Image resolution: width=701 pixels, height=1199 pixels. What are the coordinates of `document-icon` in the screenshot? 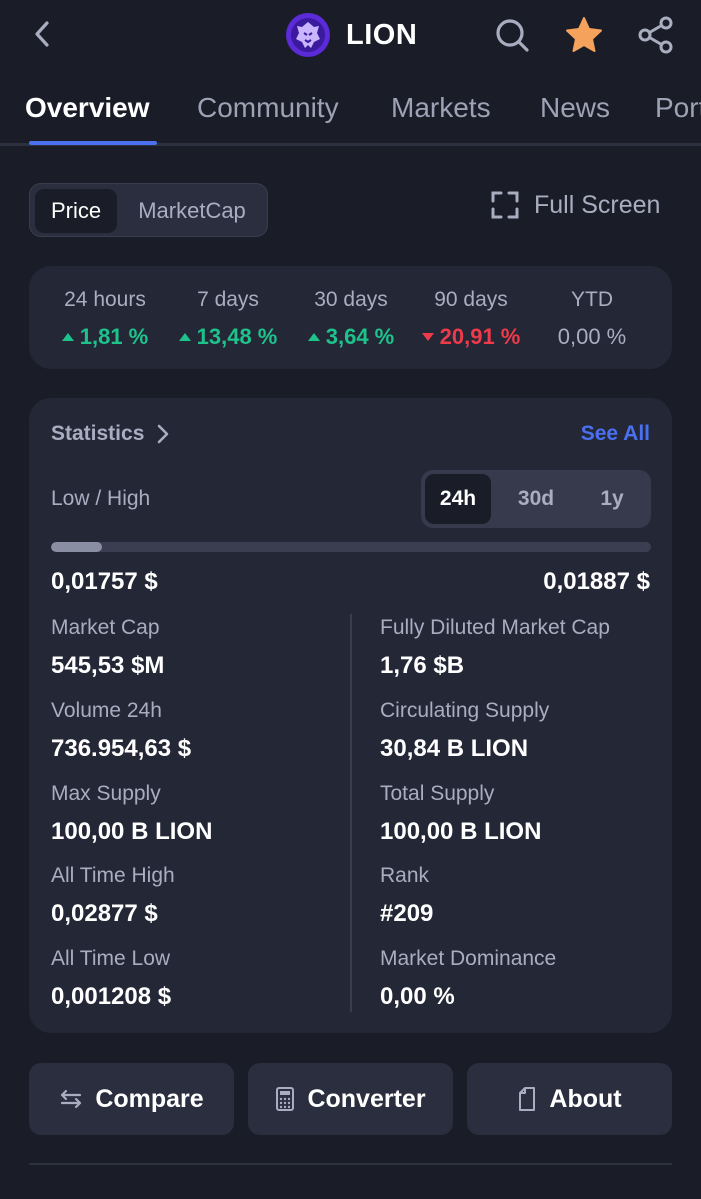 It's located at (527, 1099).